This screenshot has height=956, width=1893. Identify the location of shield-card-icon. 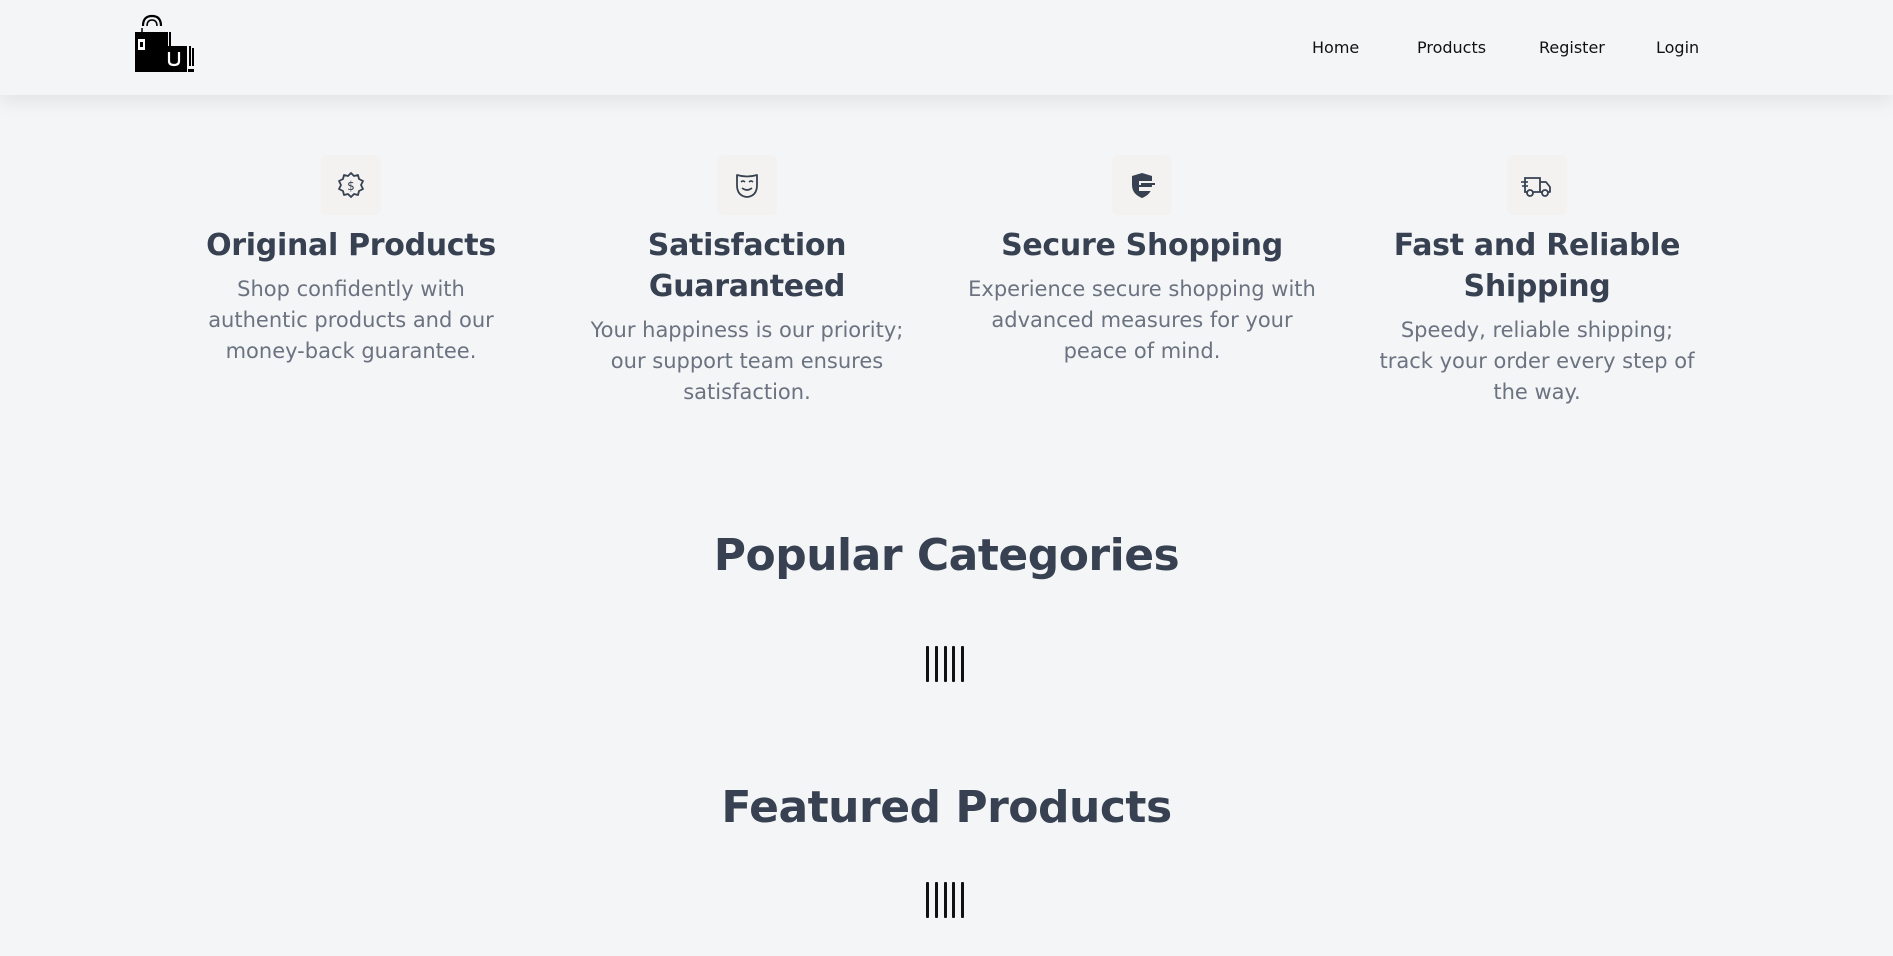
(1143, 185).